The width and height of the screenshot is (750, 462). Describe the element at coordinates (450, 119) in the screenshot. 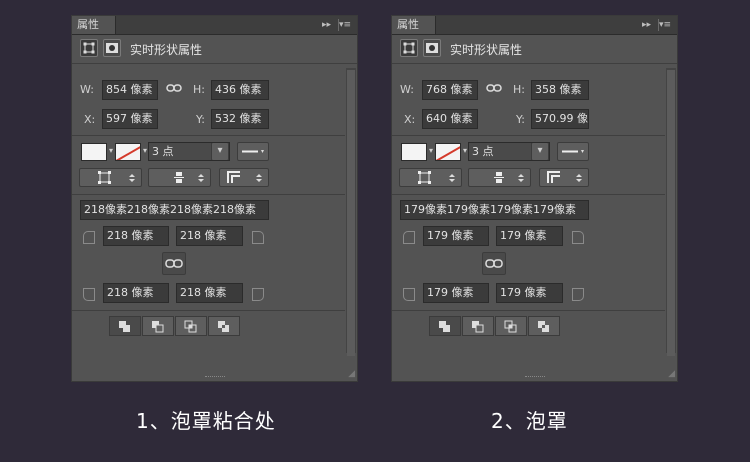

I see `x-position-field: 640 像素` at that location.